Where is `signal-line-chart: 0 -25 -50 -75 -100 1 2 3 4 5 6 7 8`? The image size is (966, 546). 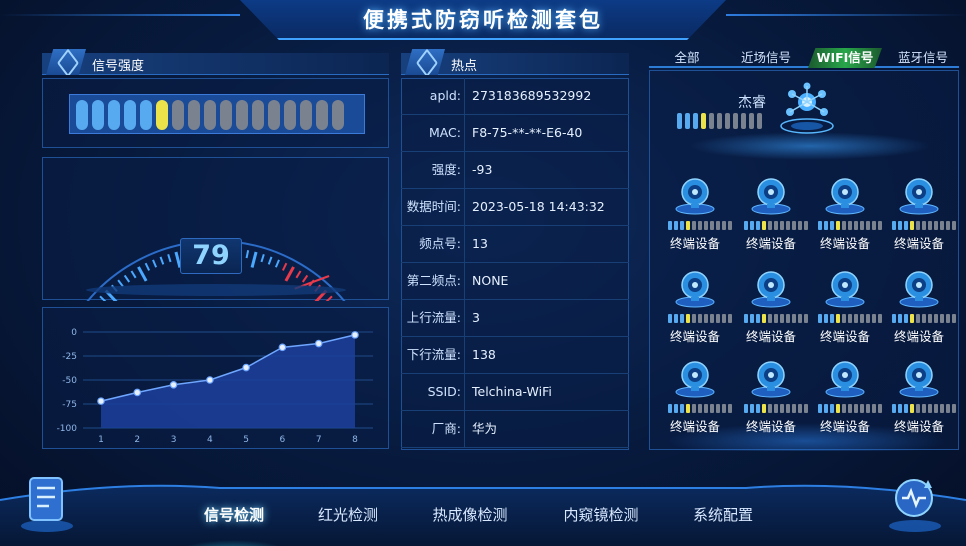
signal-line-chart: 0 -25 -50 -75 -100 1 2 3 4 5 6 7 8 is located at coordinates (215, 386).